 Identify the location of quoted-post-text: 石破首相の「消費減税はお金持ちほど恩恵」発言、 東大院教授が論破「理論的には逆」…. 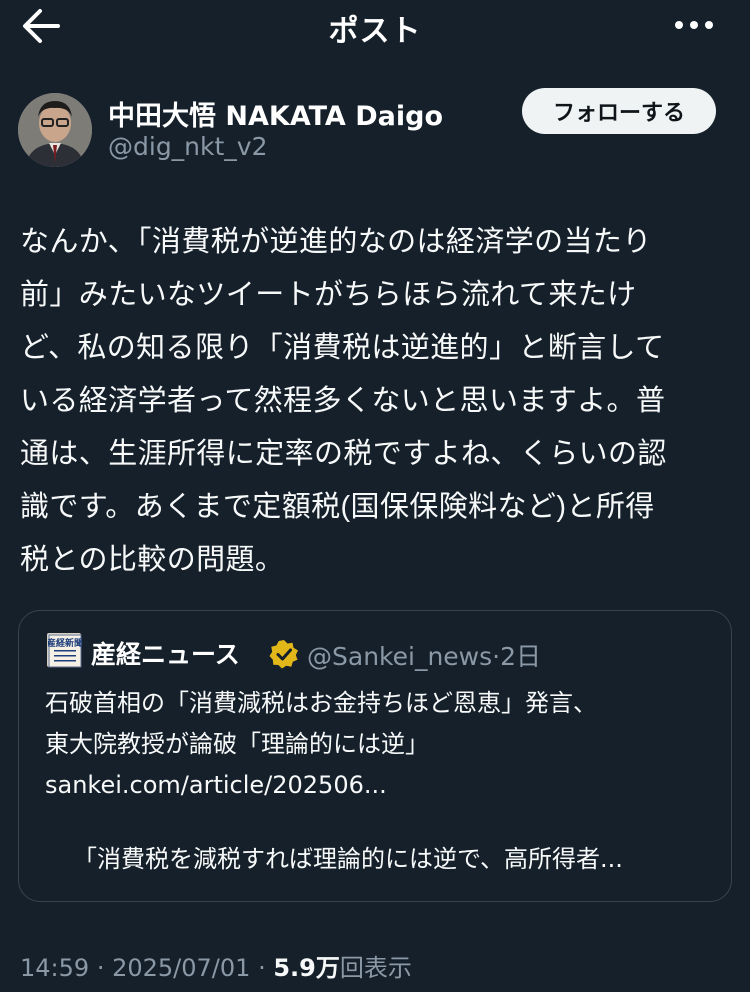
(380, 744).